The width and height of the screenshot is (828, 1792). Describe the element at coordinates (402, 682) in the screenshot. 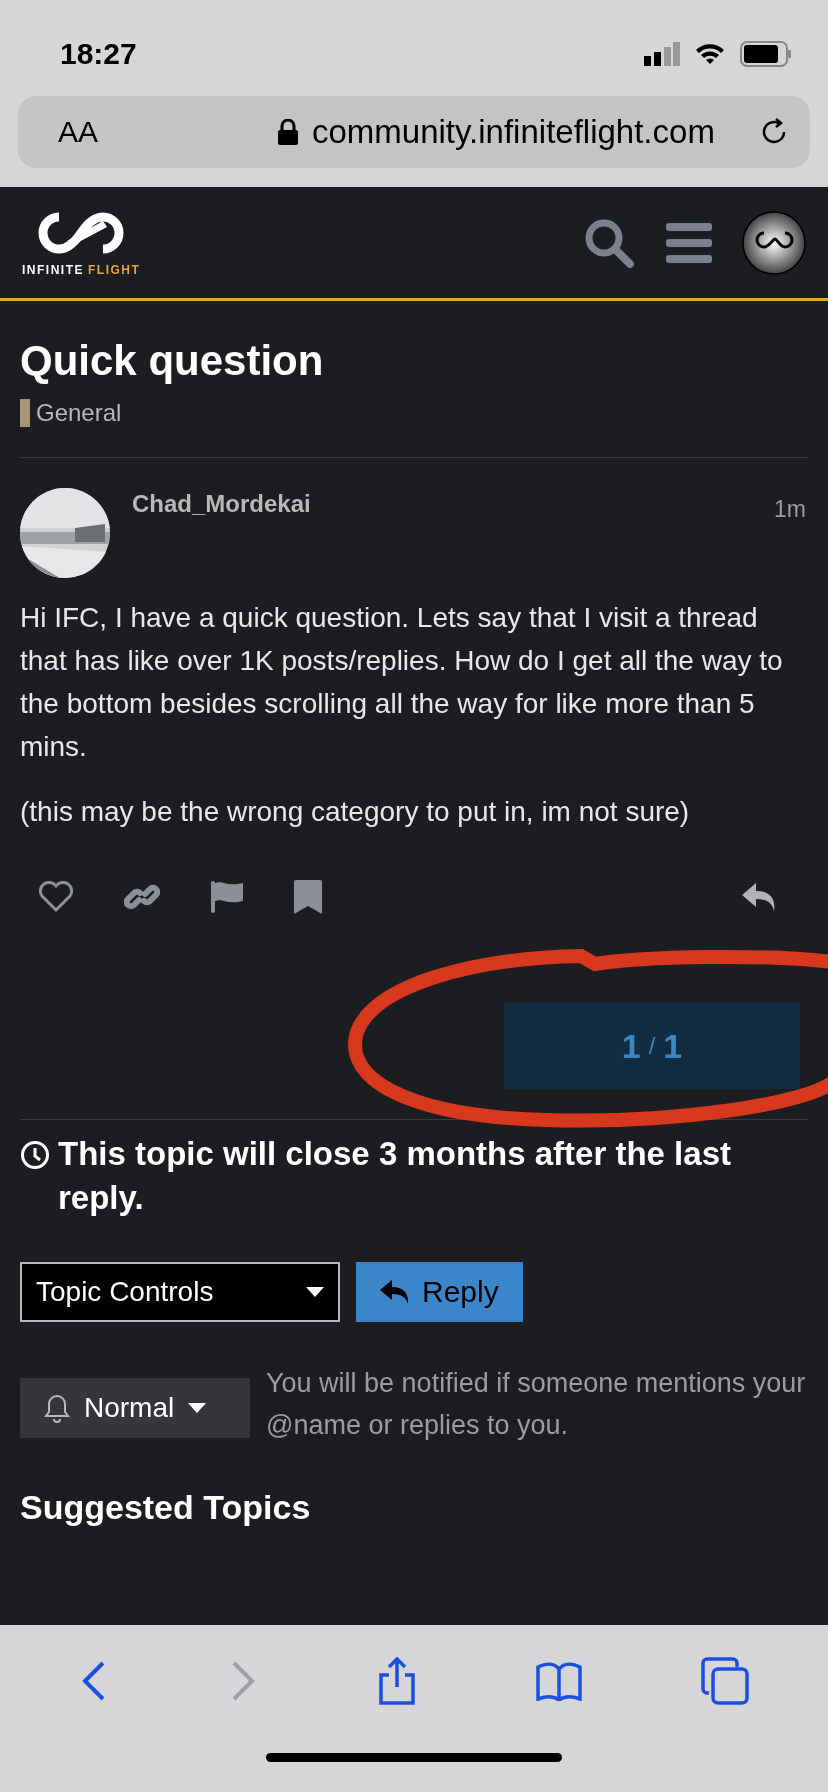

I see `post-text: Hi IFC, I have a quick question. Lets say that I visit a thread that has like over 1K posts/replies. How do I get all the way to the bottom besides scrolling all the way for like more than 5 mins.` at that location.